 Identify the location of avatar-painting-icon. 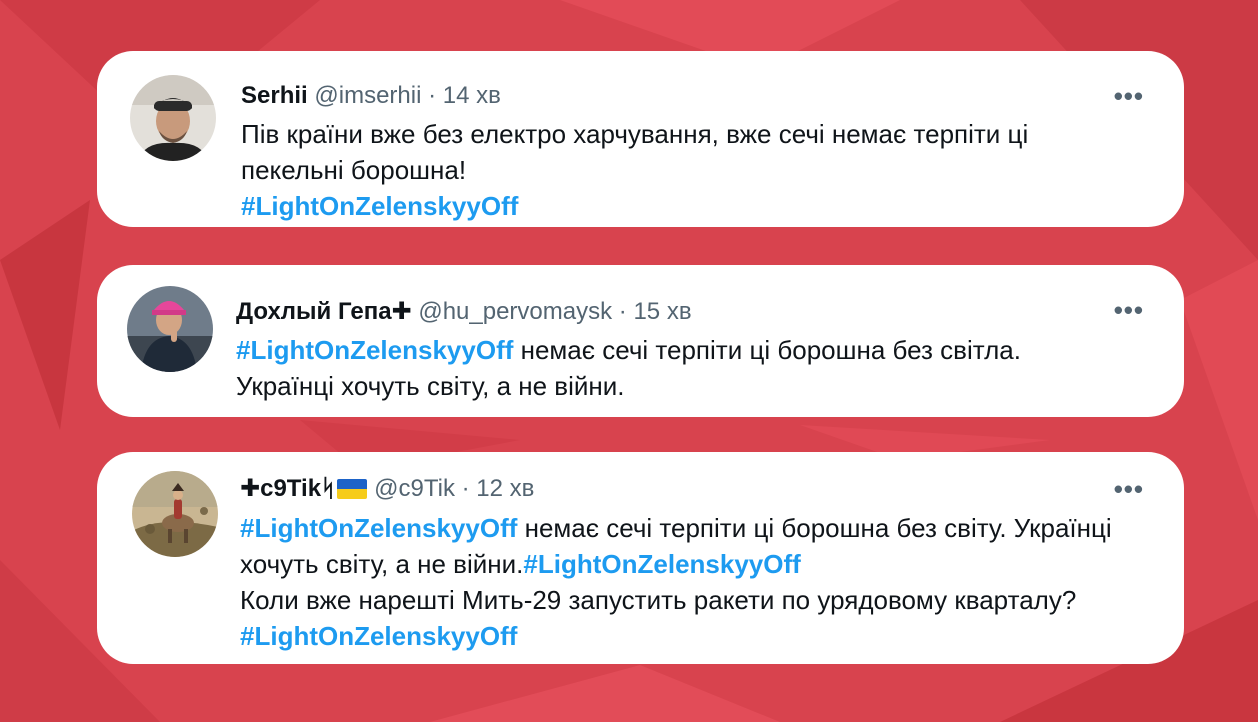
(175, 514).